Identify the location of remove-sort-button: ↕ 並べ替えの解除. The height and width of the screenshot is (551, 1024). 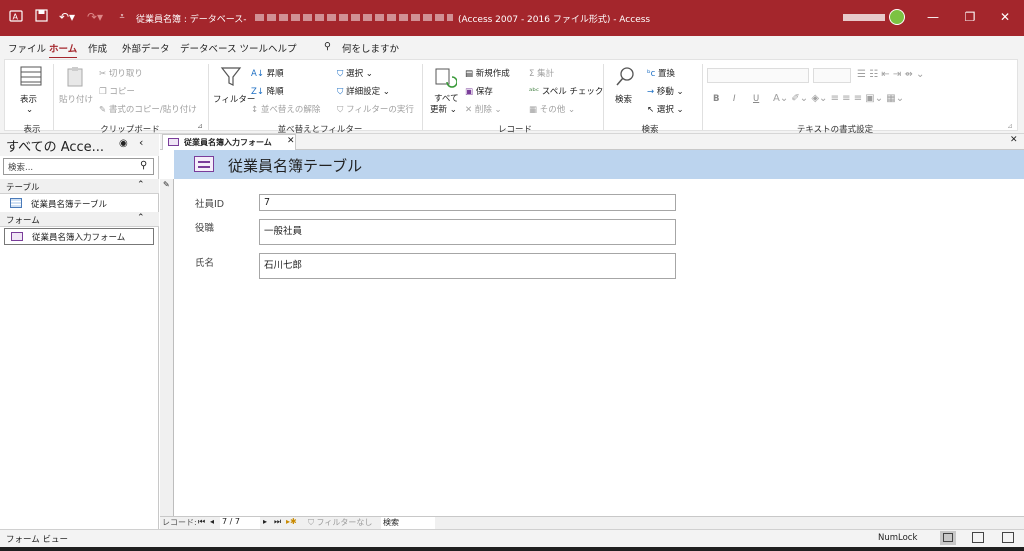
(285, 109).